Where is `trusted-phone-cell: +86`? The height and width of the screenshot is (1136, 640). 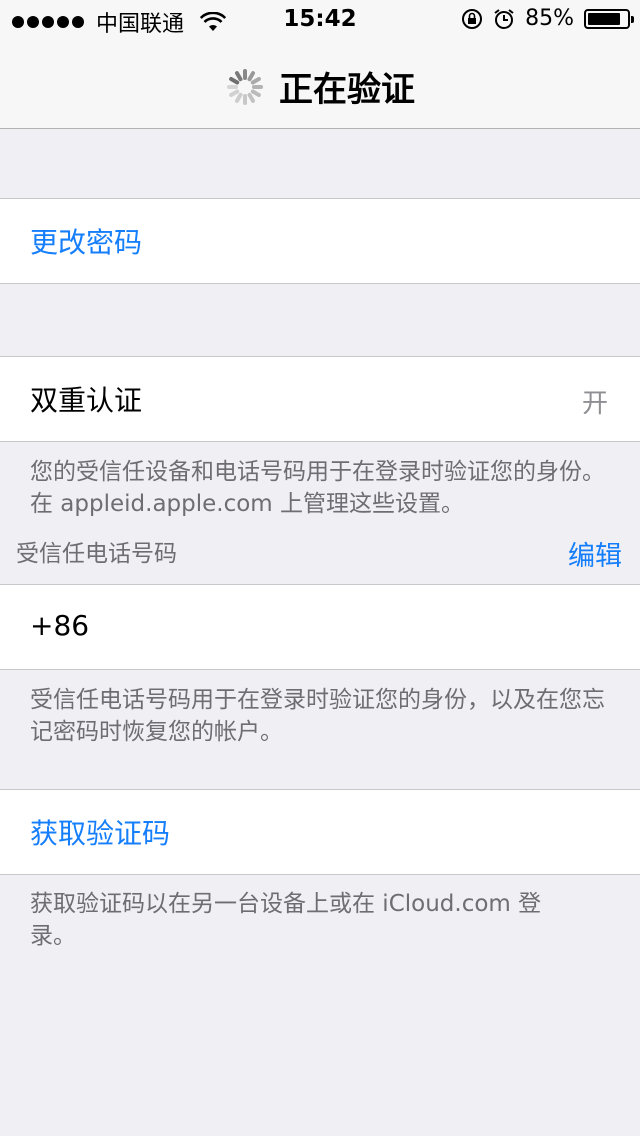 trusted-phone-cell: +86 is located at coordinates (320, 627).